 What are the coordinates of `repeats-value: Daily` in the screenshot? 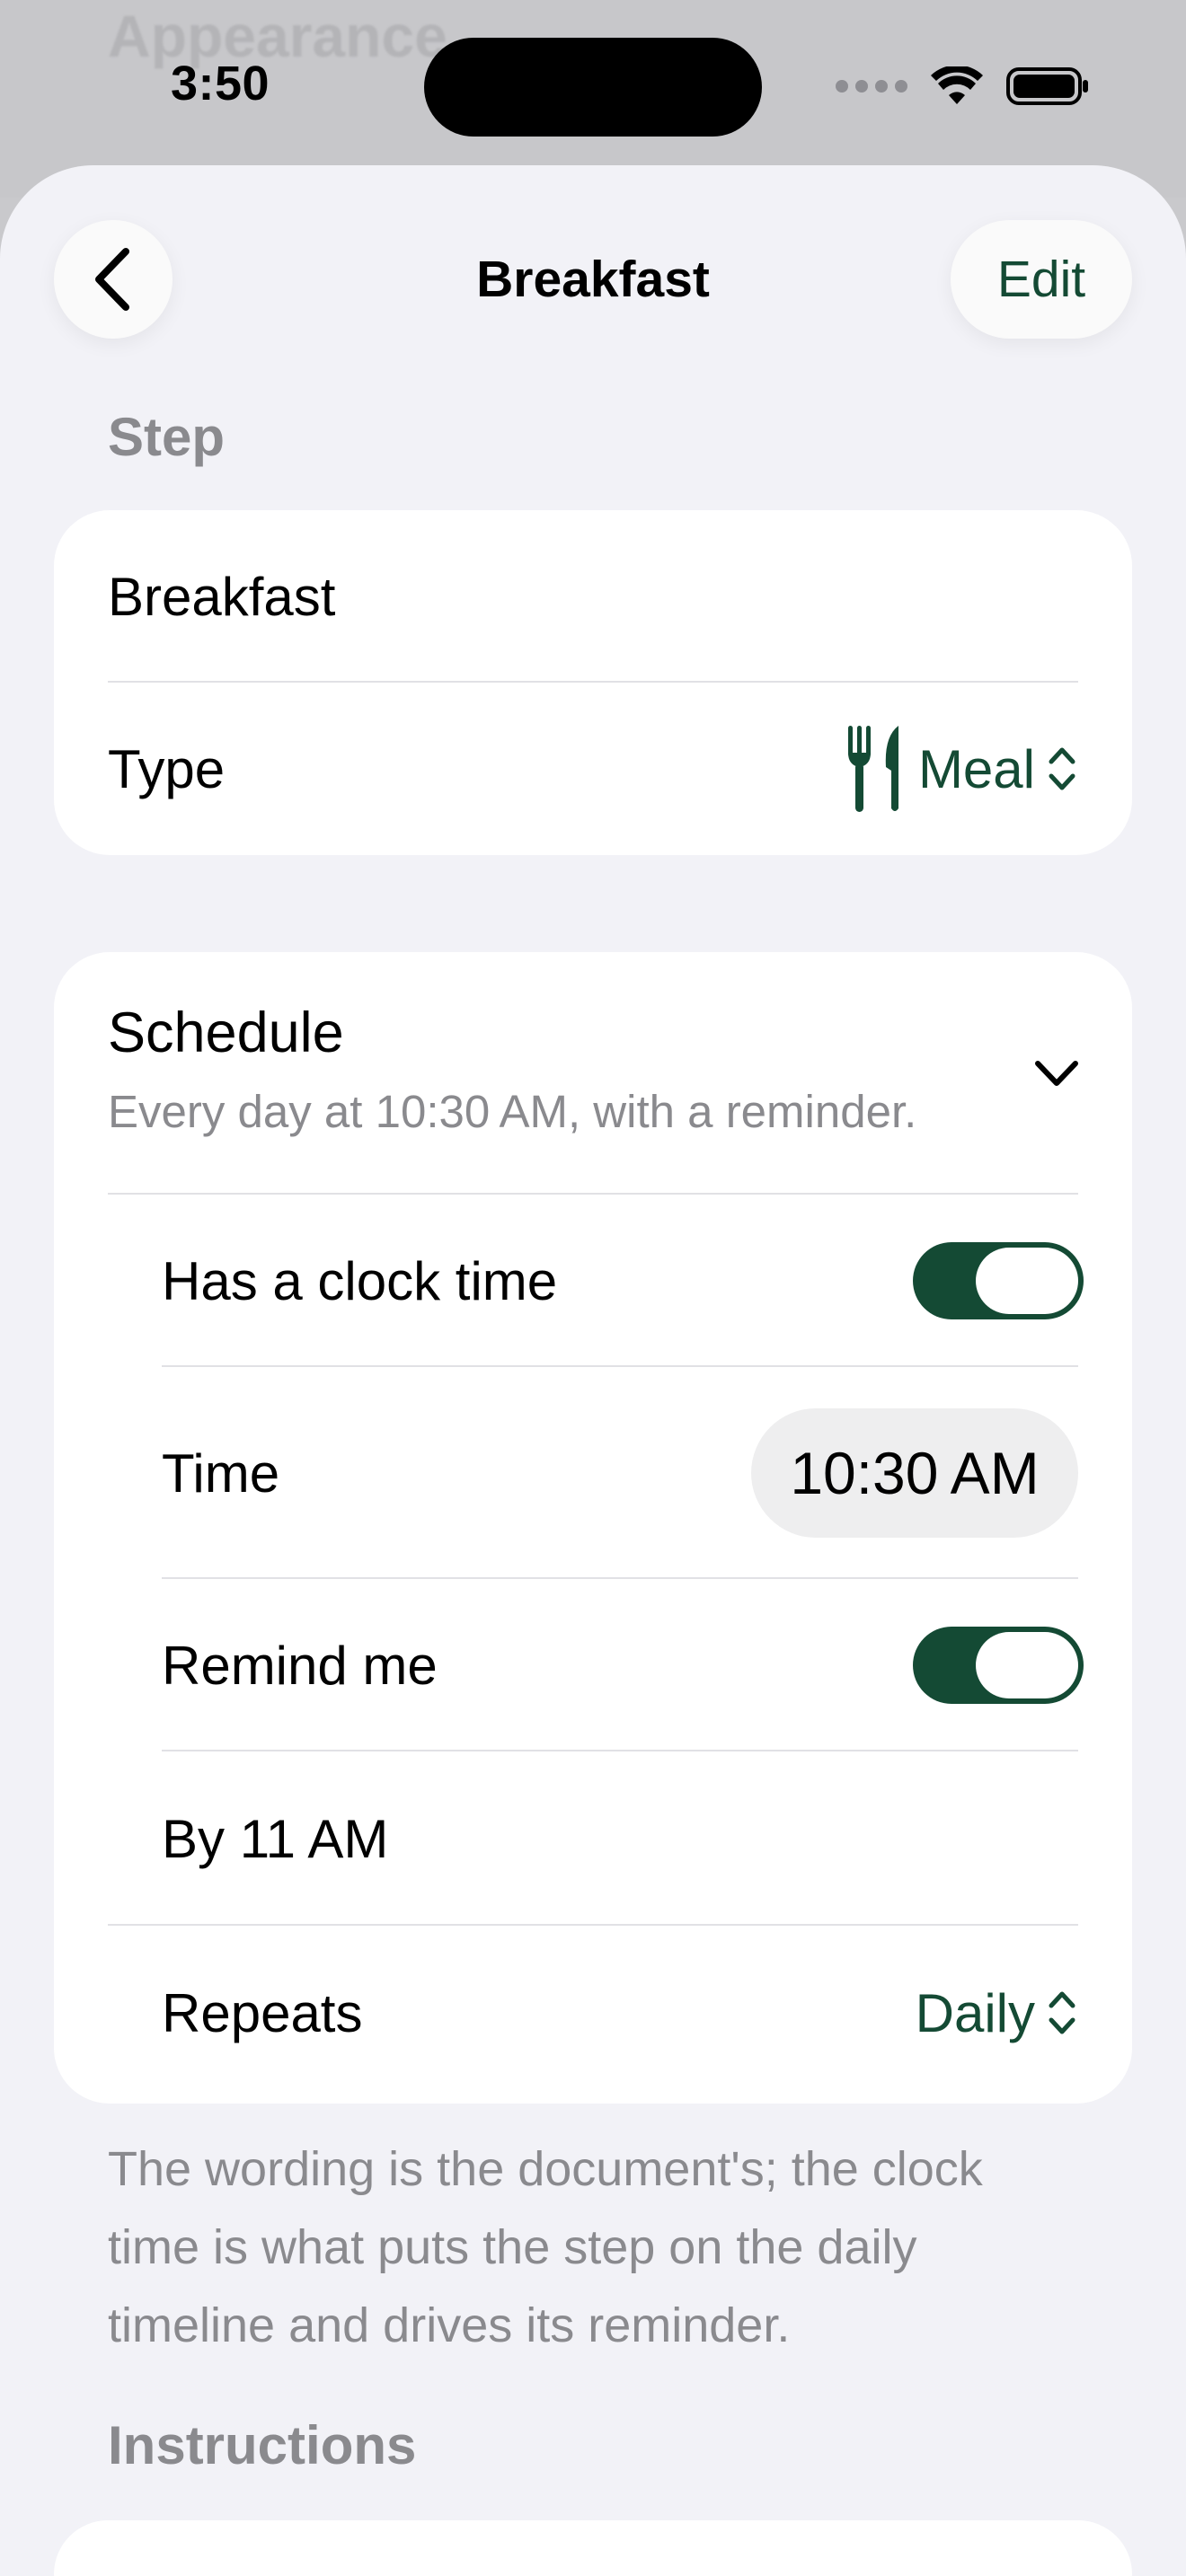 It's located at (975, 2012).